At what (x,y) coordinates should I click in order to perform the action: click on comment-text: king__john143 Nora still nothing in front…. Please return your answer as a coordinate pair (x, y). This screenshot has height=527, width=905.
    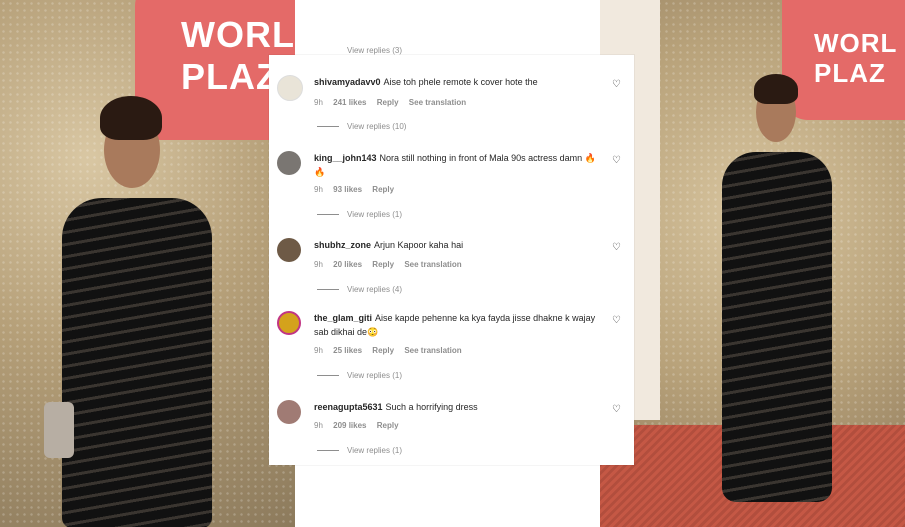
    Looking at the image, I should click on (455, 165).